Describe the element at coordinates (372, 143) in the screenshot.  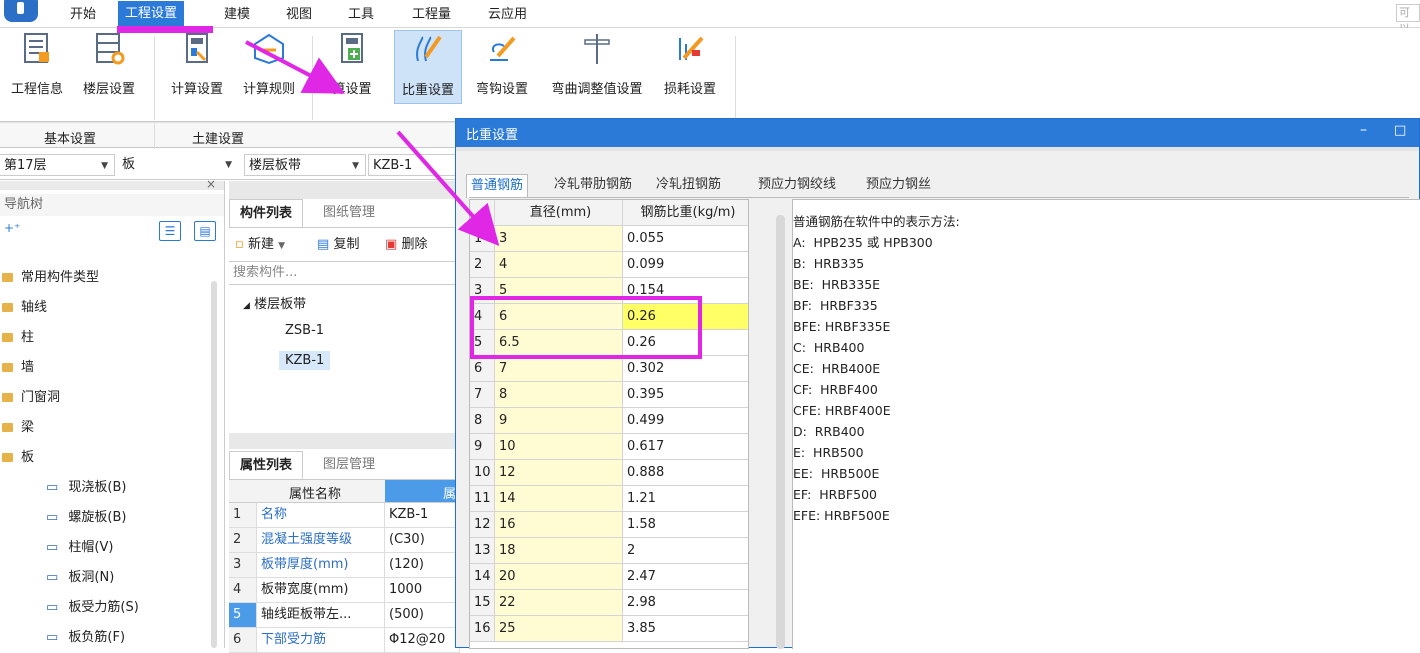
I see `annotation-arrows` at that location.